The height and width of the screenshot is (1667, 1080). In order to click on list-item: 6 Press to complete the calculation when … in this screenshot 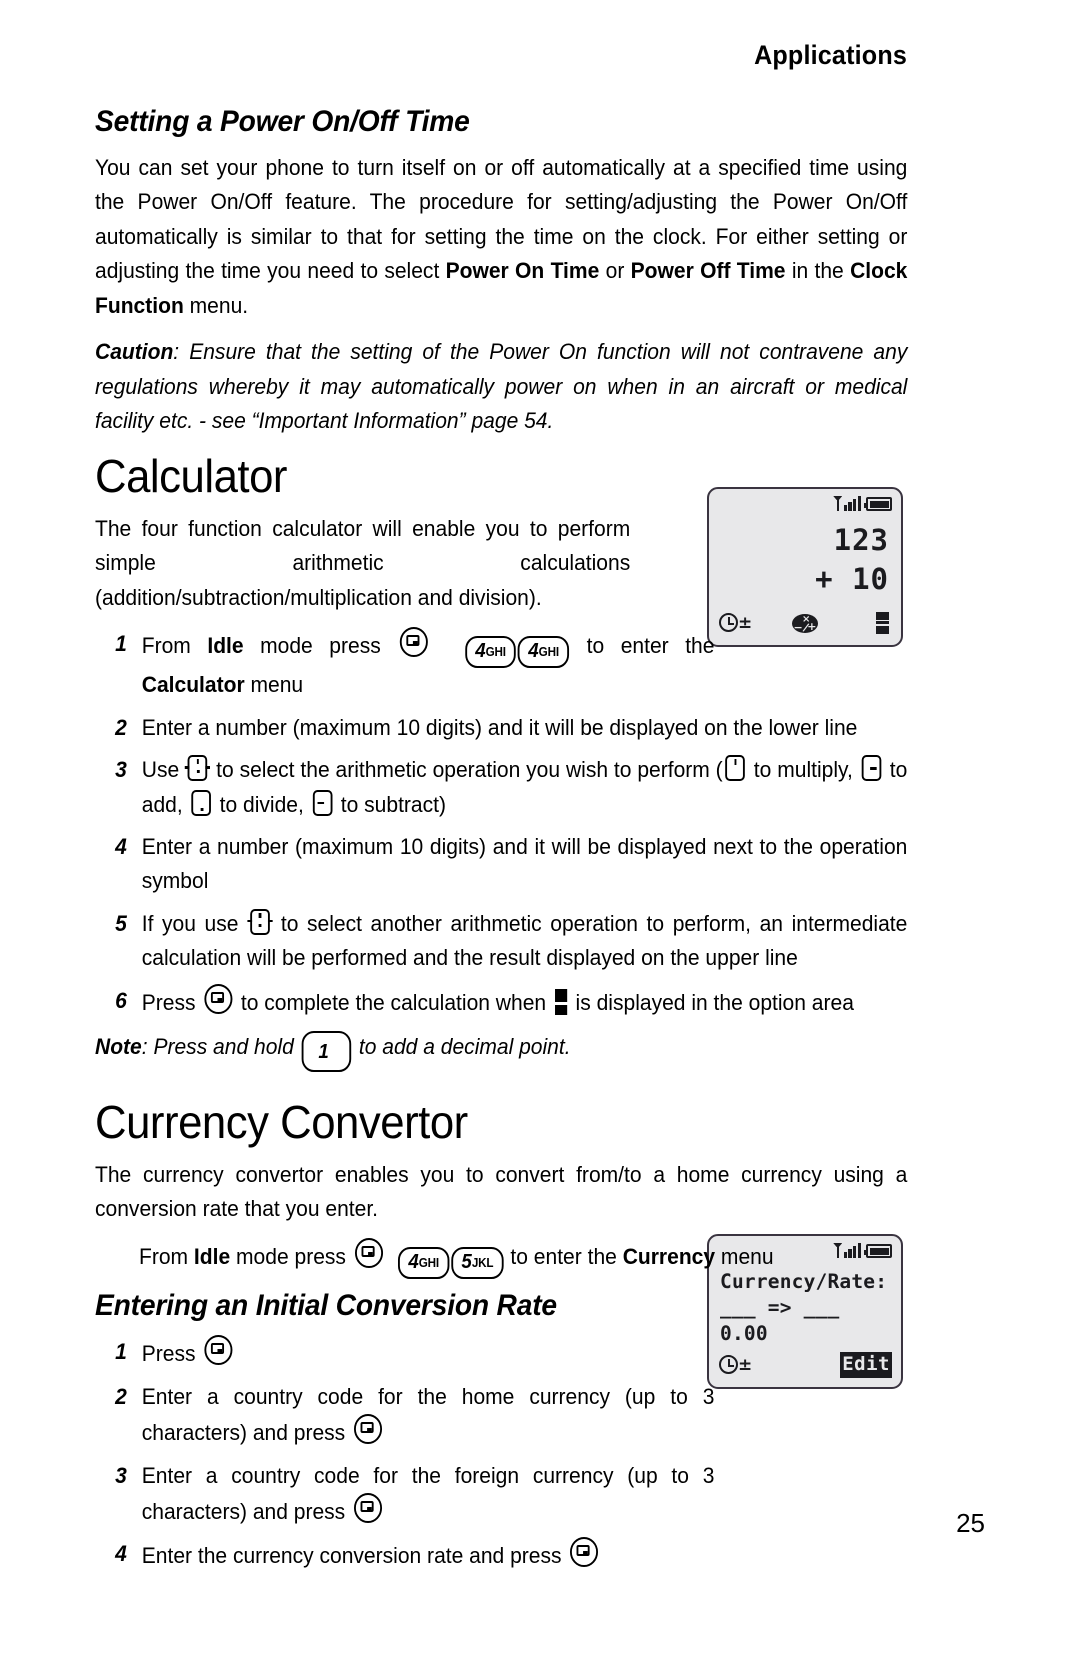, I will do `click(501, 1001)`.